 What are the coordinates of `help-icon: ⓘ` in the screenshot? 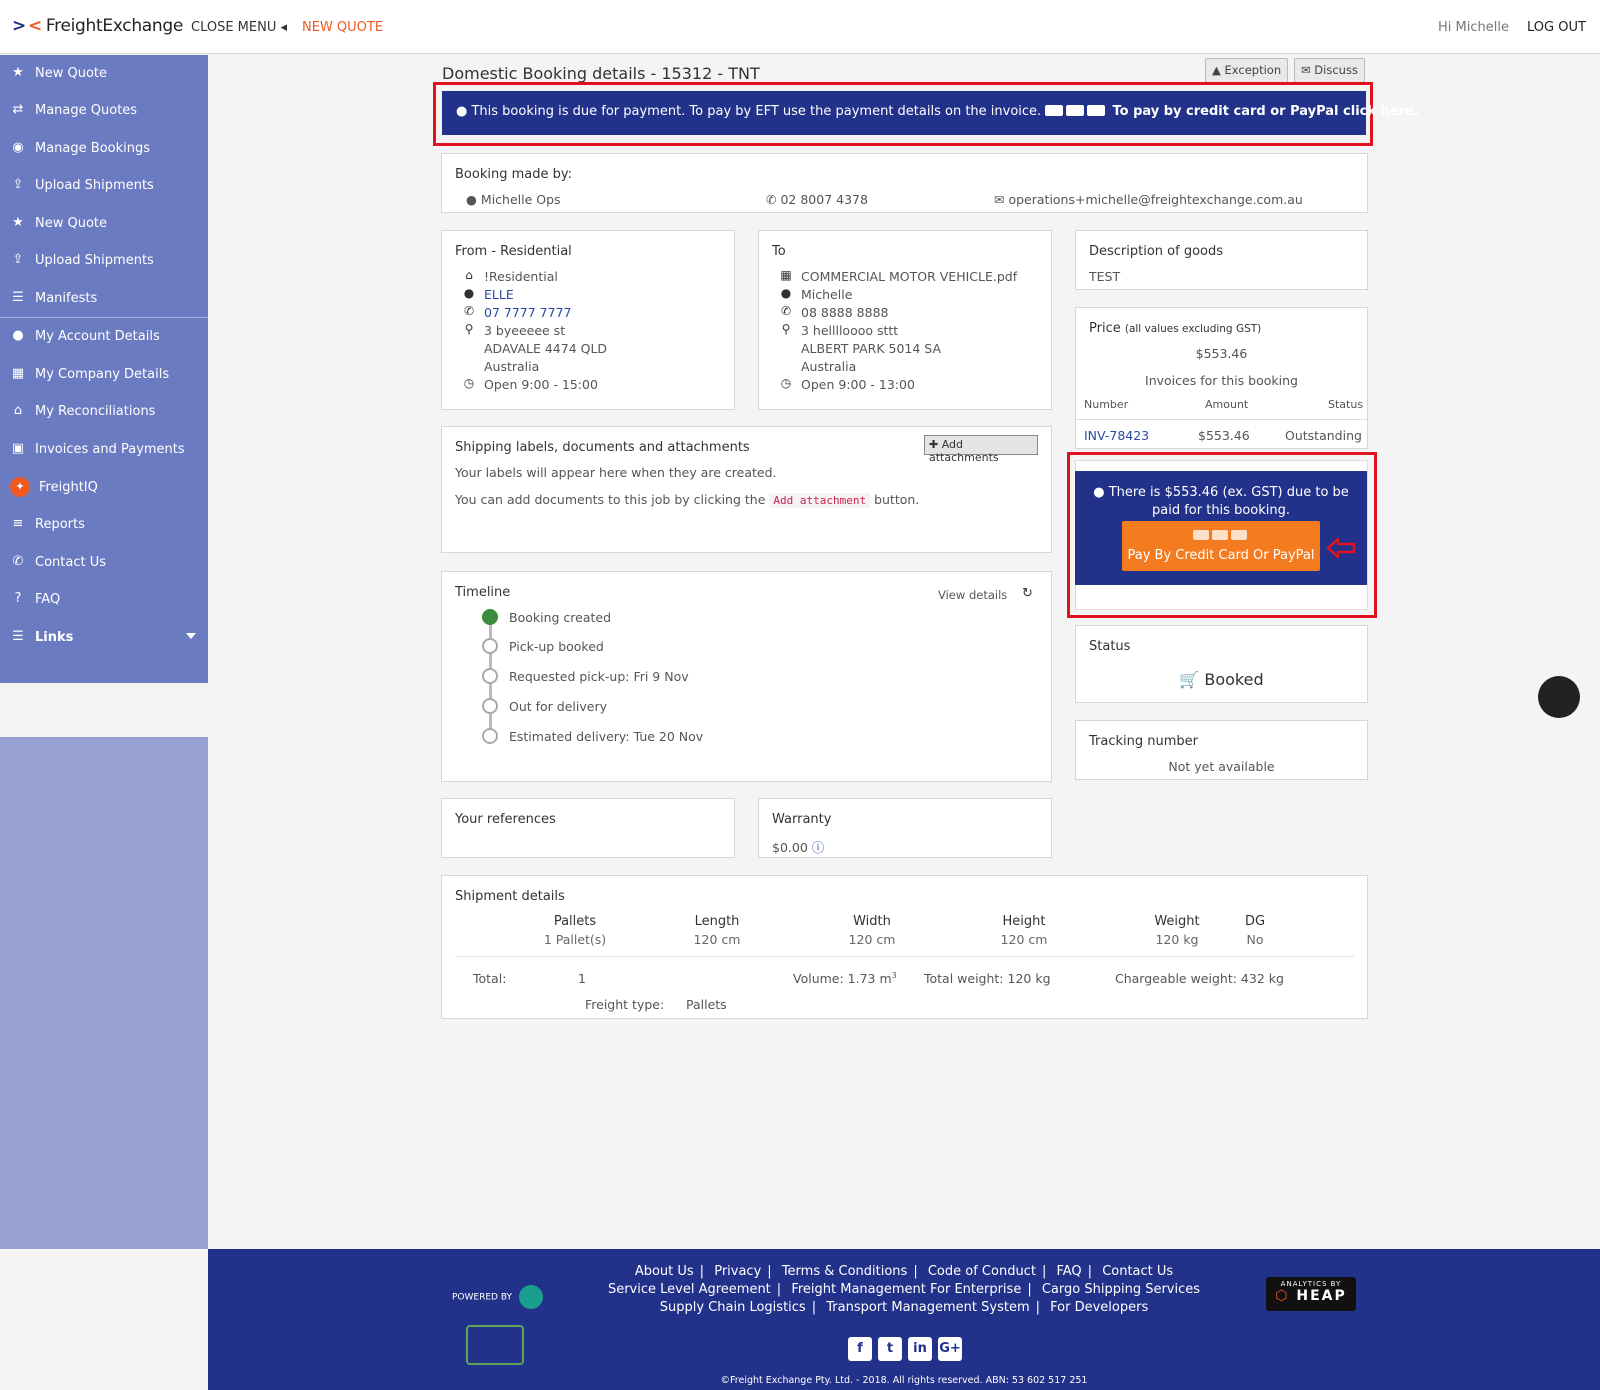 It's located at (818, 847).